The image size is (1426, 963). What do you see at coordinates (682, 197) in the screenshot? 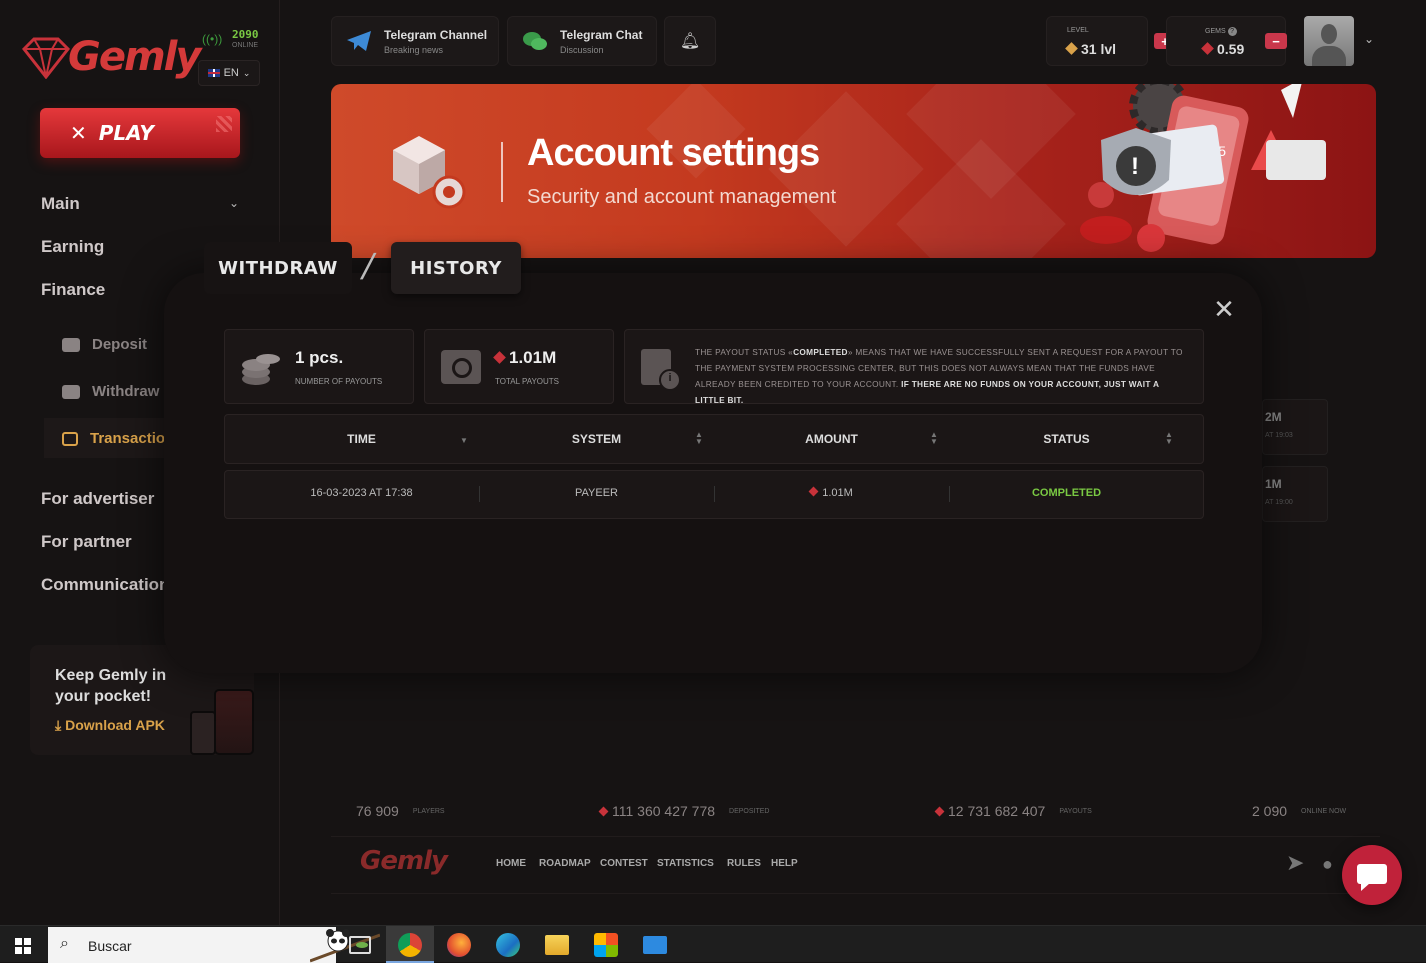
I see `page-subtitle: Security and account management` at bounding box center [682, 197].